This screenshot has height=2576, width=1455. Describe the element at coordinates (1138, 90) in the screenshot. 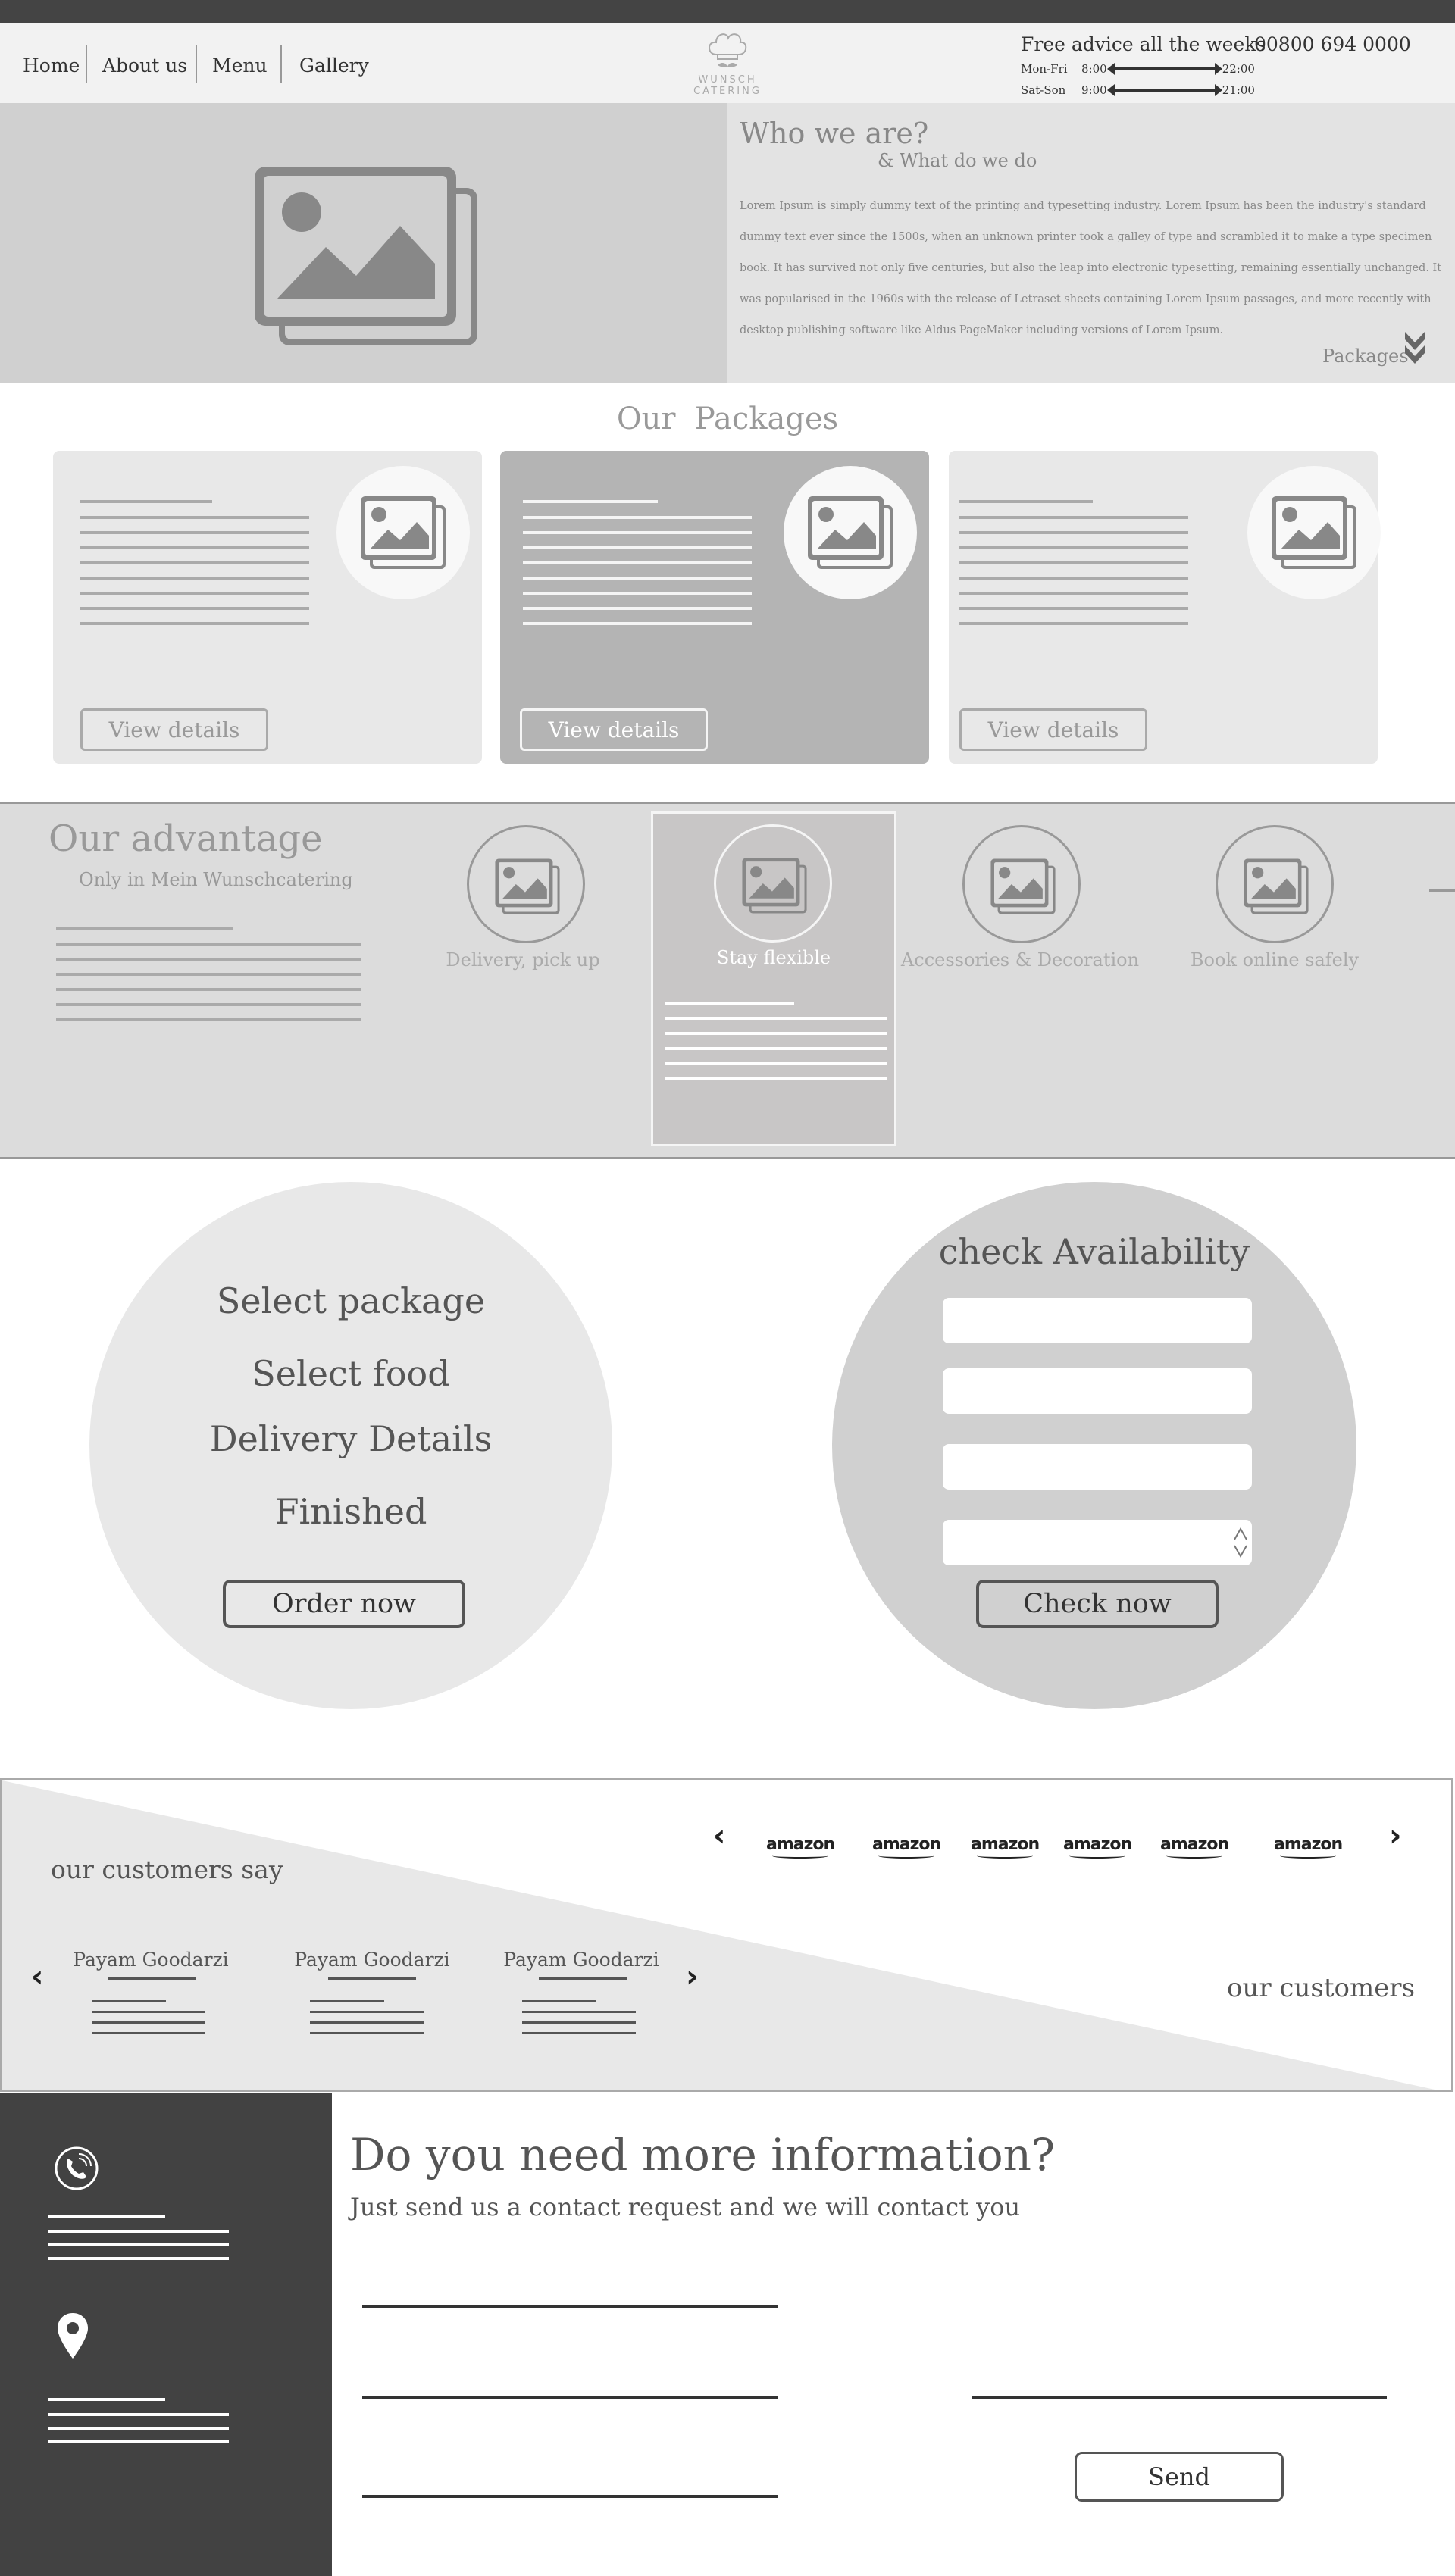

I see `weekend-hours: Sat-Son 9:00 21:00` at that location.